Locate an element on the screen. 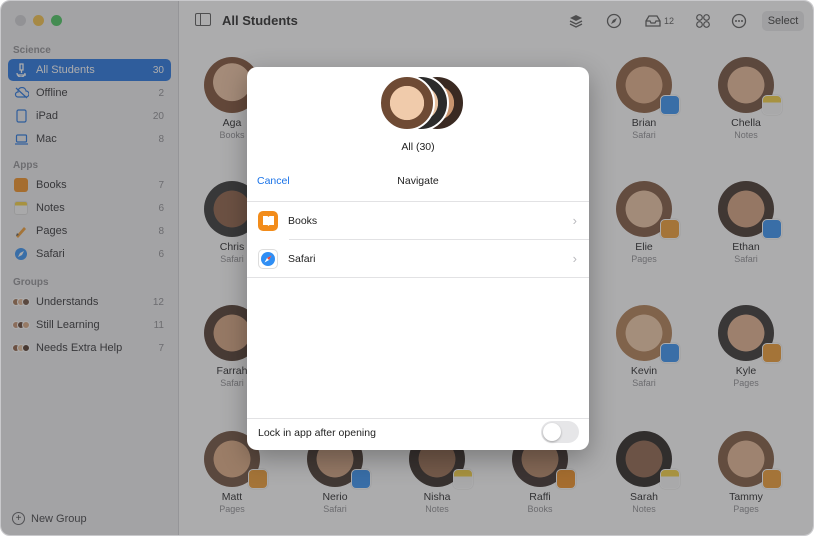 This screenshot has width=814, height=536. selected-students-avatars is located at coordinates (434, 104).